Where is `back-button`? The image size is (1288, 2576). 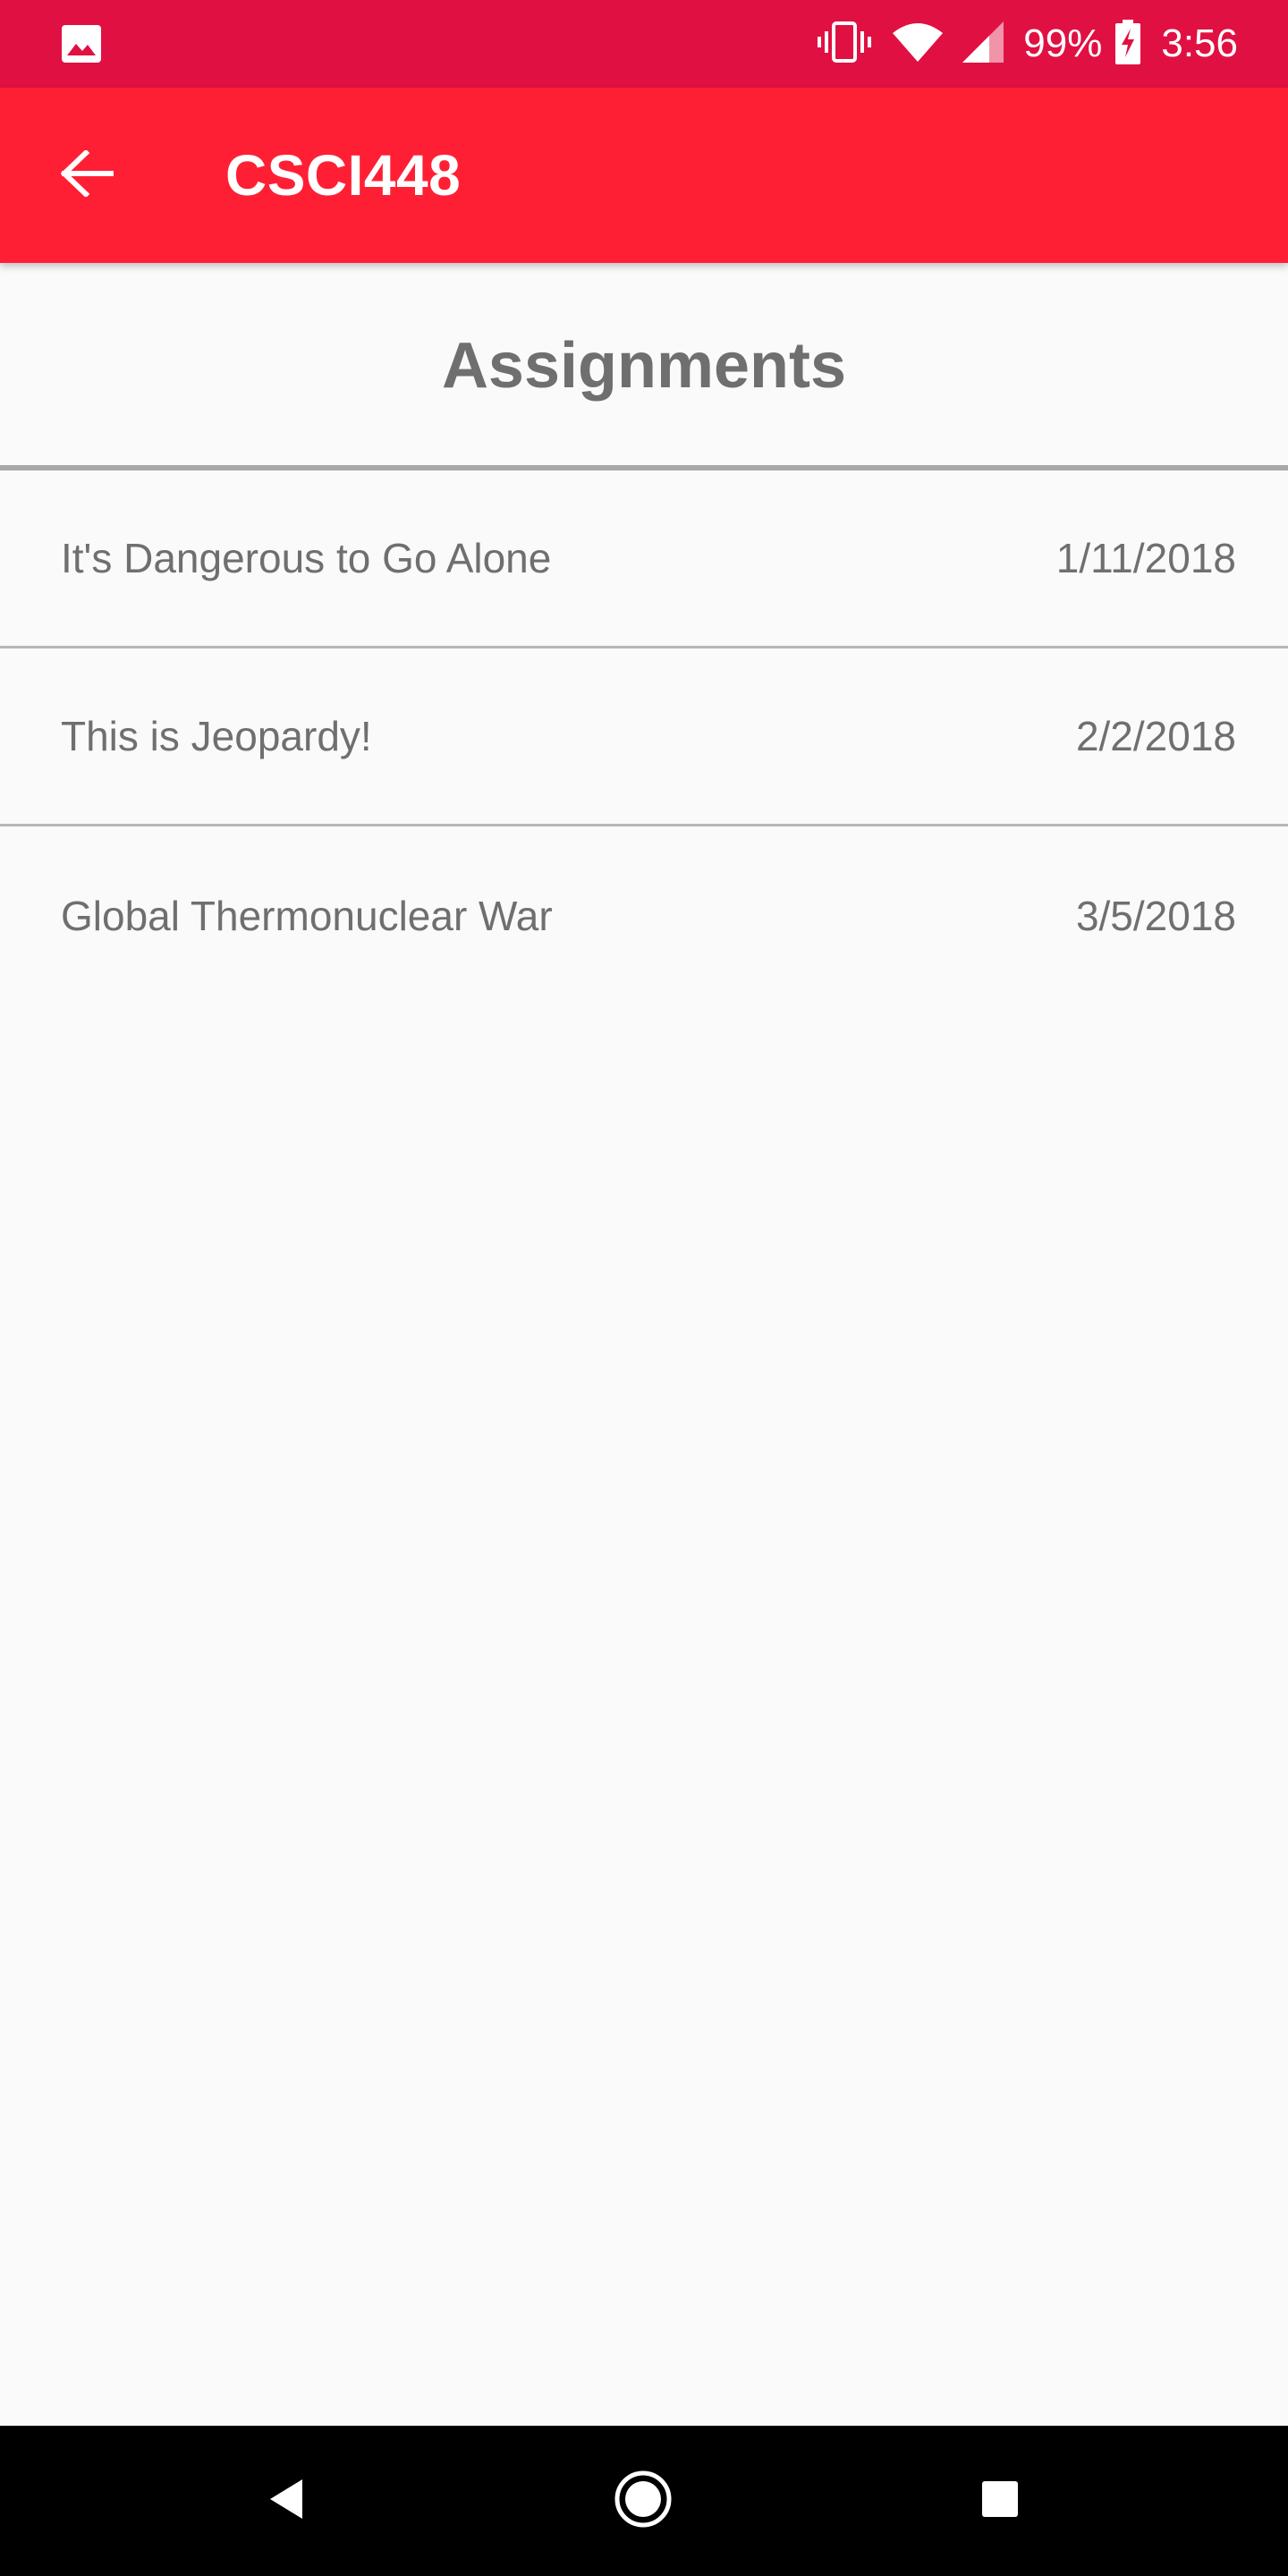
back-button is located at coordinates (88, 175).